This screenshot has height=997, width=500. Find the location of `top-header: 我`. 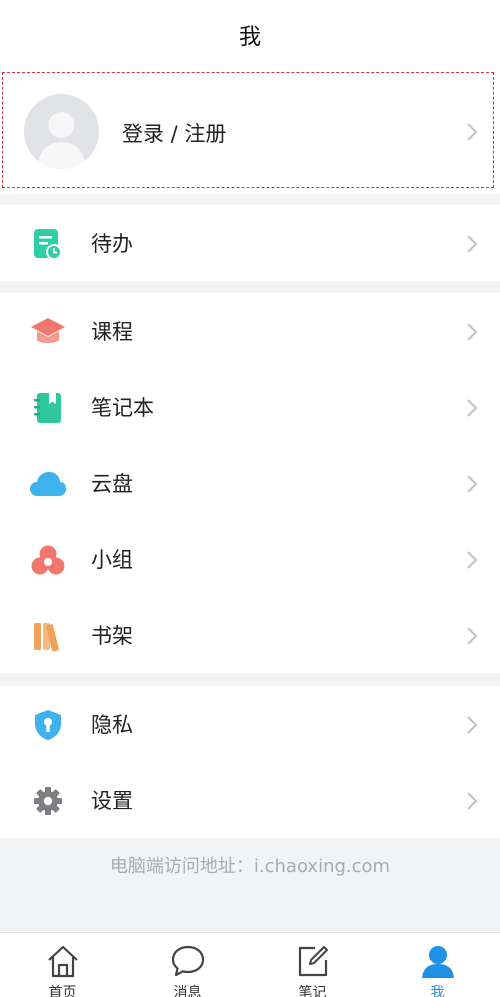

top-header: 我 is located at coordinates (250, 35).